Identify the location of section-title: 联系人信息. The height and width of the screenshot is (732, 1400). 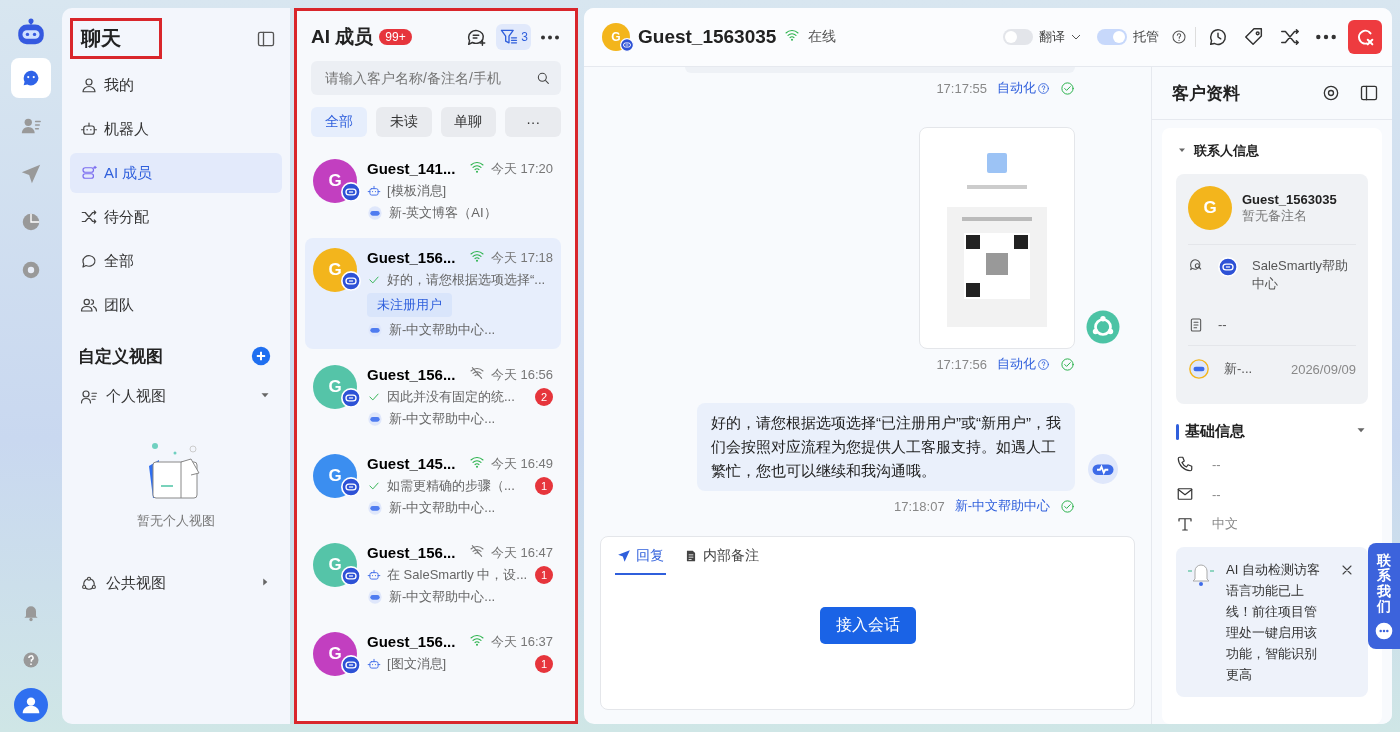
(1226, 151).